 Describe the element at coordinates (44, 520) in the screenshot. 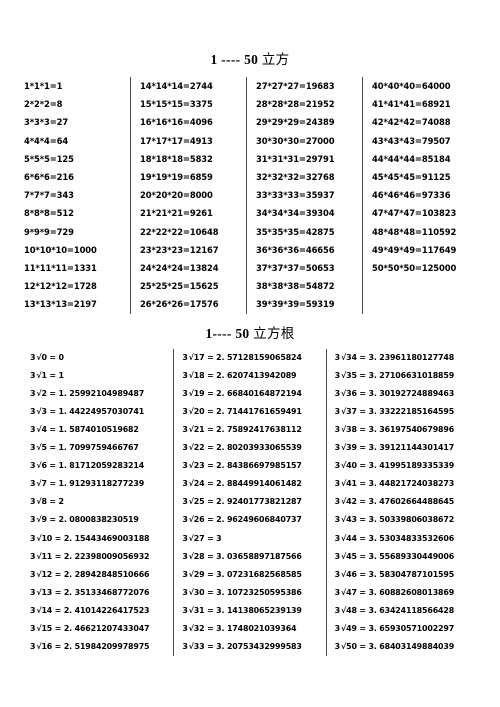

I see `radicand: 9` at that location.